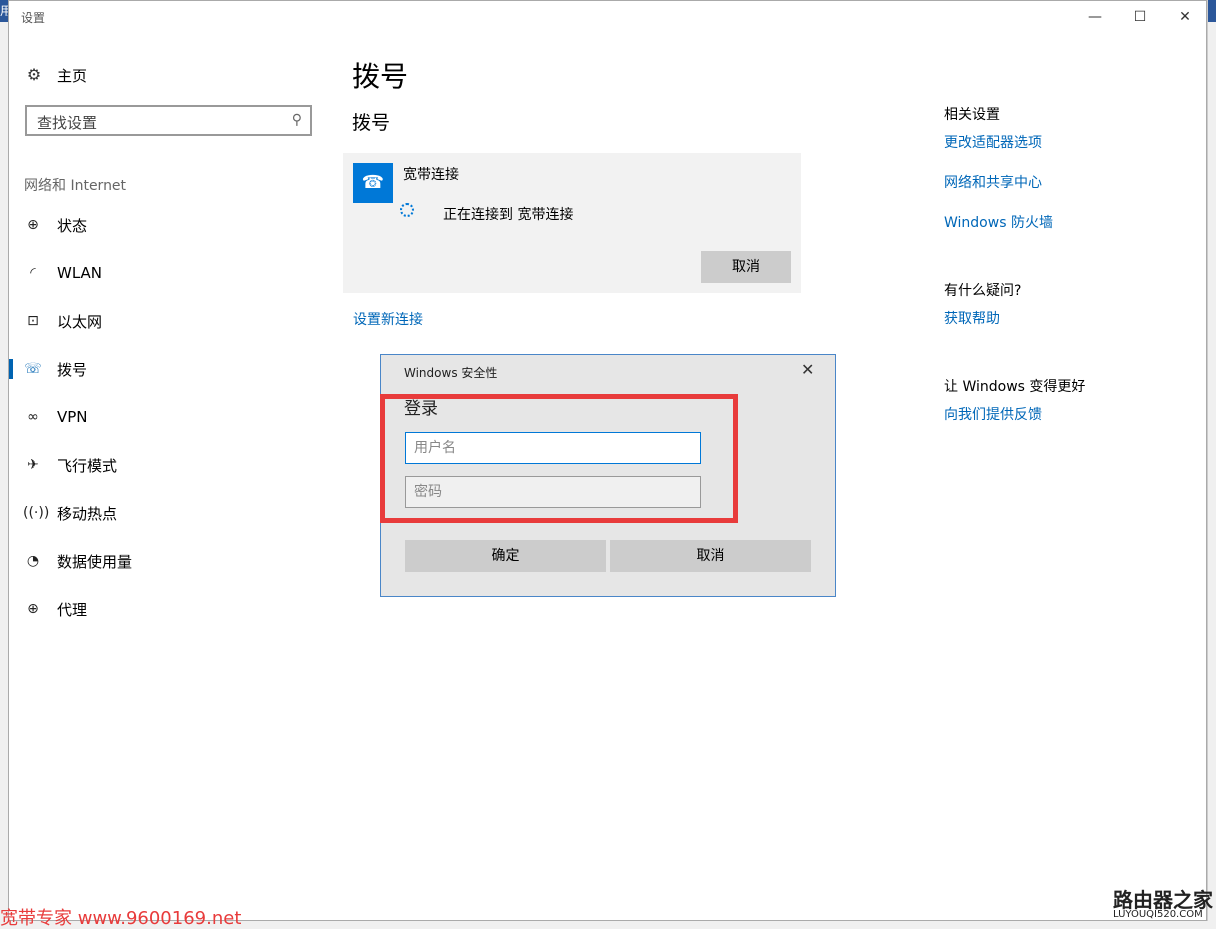 The image size is (1216, 930). Describe the element at coordinates (746, 267) in the screenshot. I see `cancel-connection-button: 取消` at that location.